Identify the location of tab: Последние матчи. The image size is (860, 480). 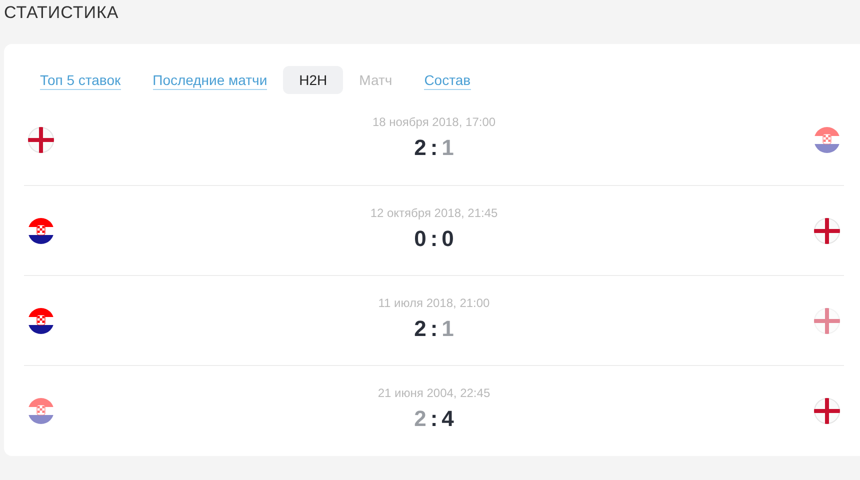
(210, 80).